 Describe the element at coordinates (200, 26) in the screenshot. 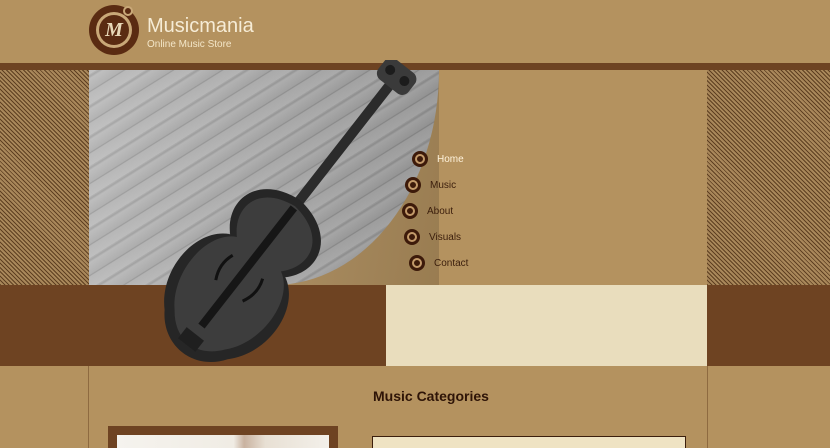

I see `site-title: Musicmania` at that location.